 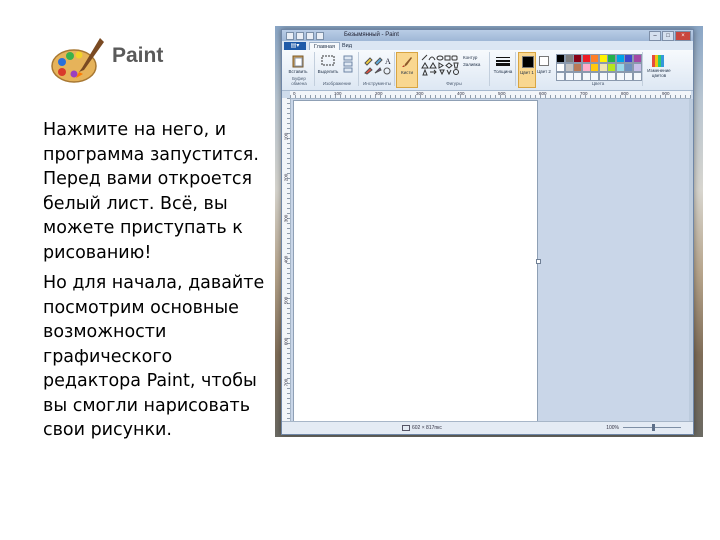 I want to click on crop-resize-rotate-icons, so click(x=349, y=64).